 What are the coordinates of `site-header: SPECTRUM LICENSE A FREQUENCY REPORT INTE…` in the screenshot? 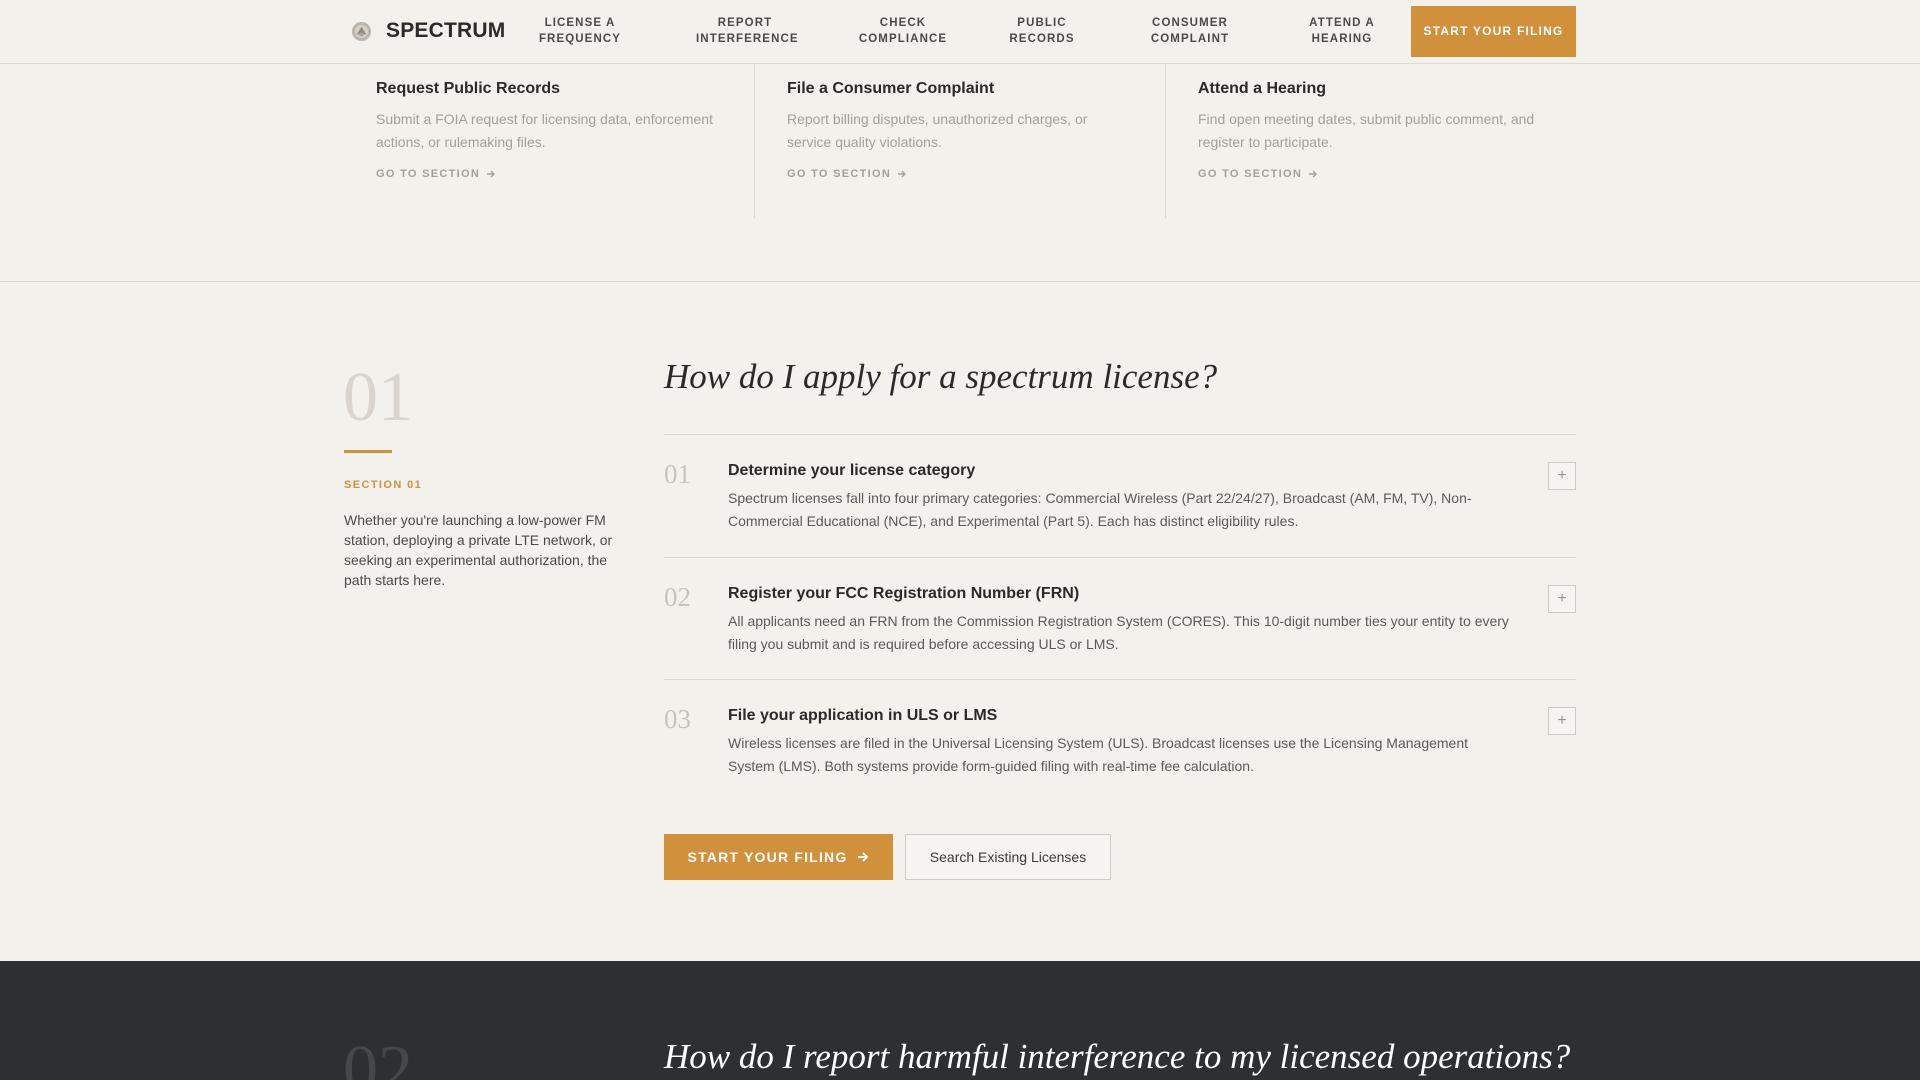 It's located at (960, 32).